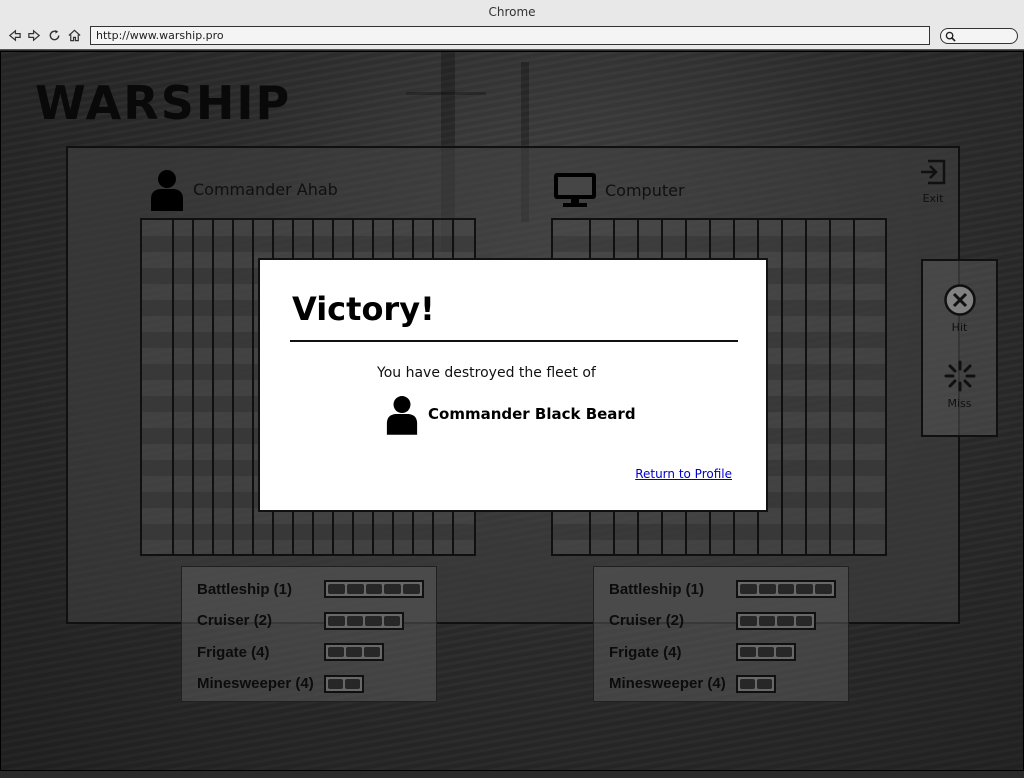 The width and height of the screenshot is (1024, 778). What do you see at coordinates (486, 373) in the screenshot?
I see `dialog-message: You have destroyed the fleet of` at bounding box center [486, 373].